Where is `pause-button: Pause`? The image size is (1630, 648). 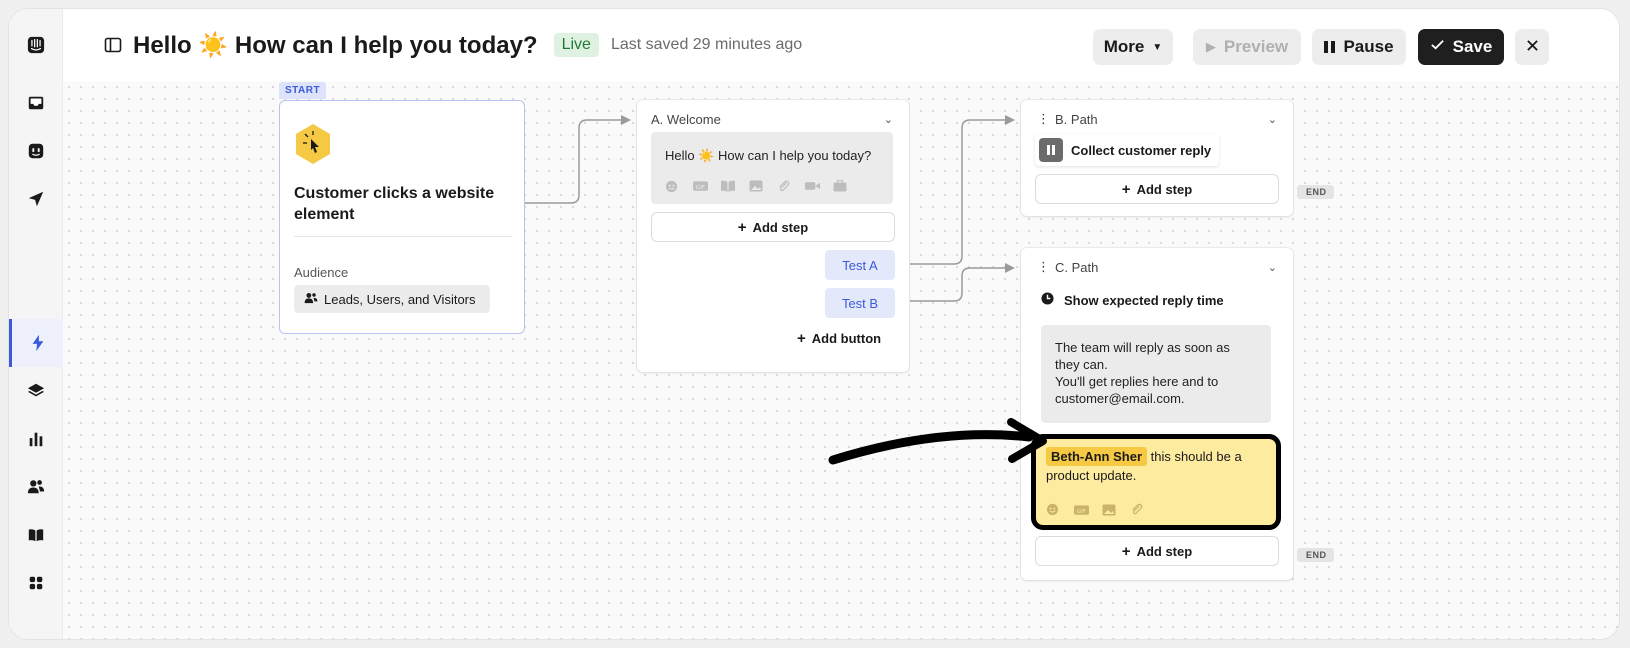
pause-button: Pause is located at coordinates (1359, 47).